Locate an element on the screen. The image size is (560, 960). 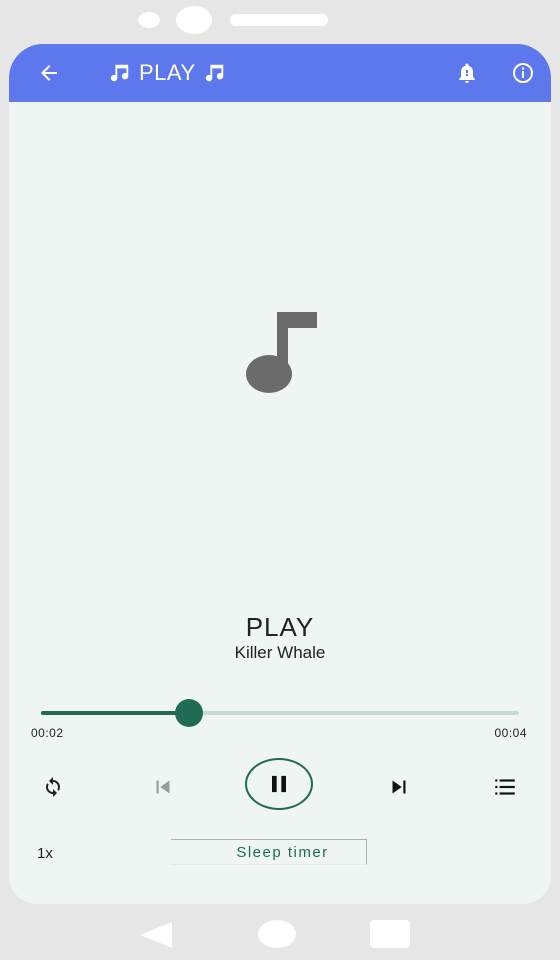
skip-previous-icon is located at coordinates (163, 787).